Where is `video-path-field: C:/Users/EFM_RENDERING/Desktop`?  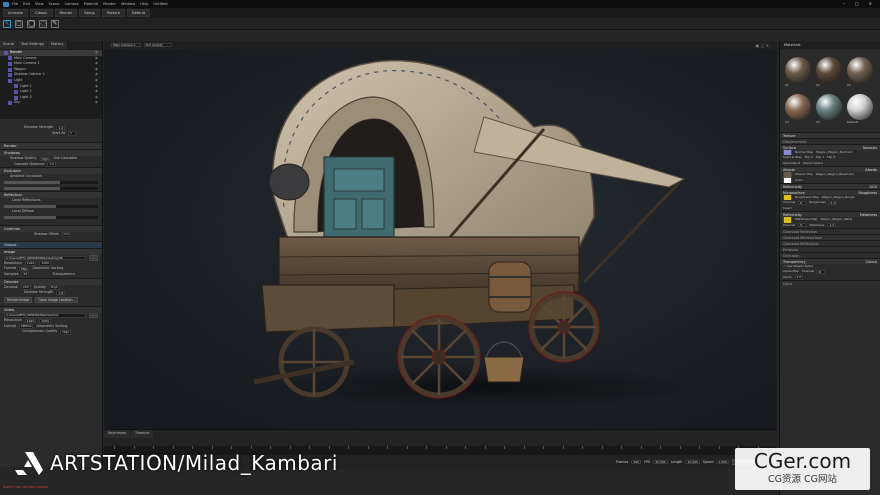
video-path-field: C:/Users/EFM_RENDERING/Desktop is located at coordinates (45, 315).